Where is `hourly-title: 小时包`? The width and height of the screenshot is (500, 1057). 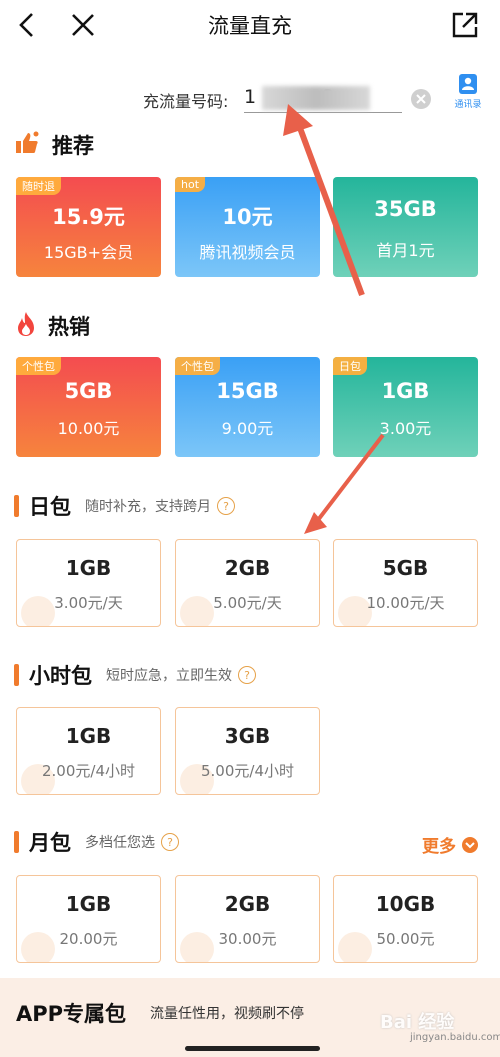
hourly-title: 小时包 is located at coordinates (60, 676).